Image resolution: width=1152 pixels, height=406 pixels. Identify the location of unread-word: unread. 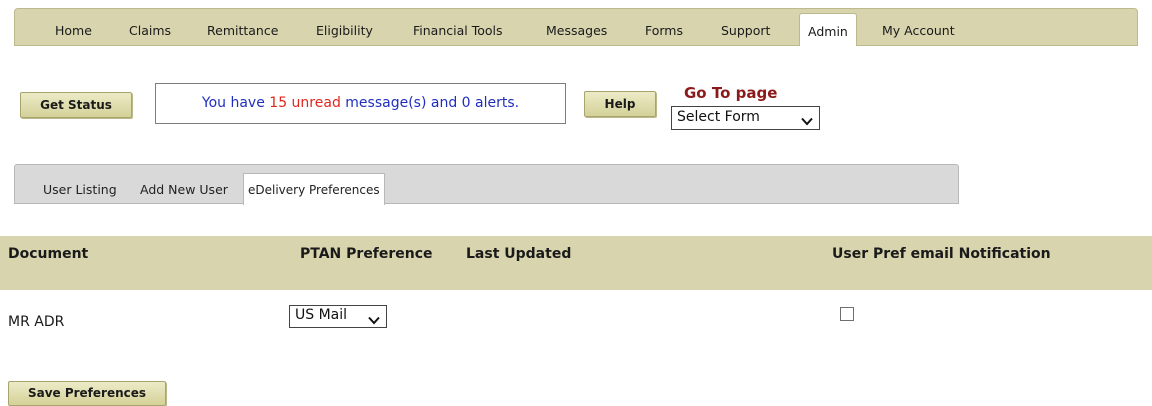
(314, 103).